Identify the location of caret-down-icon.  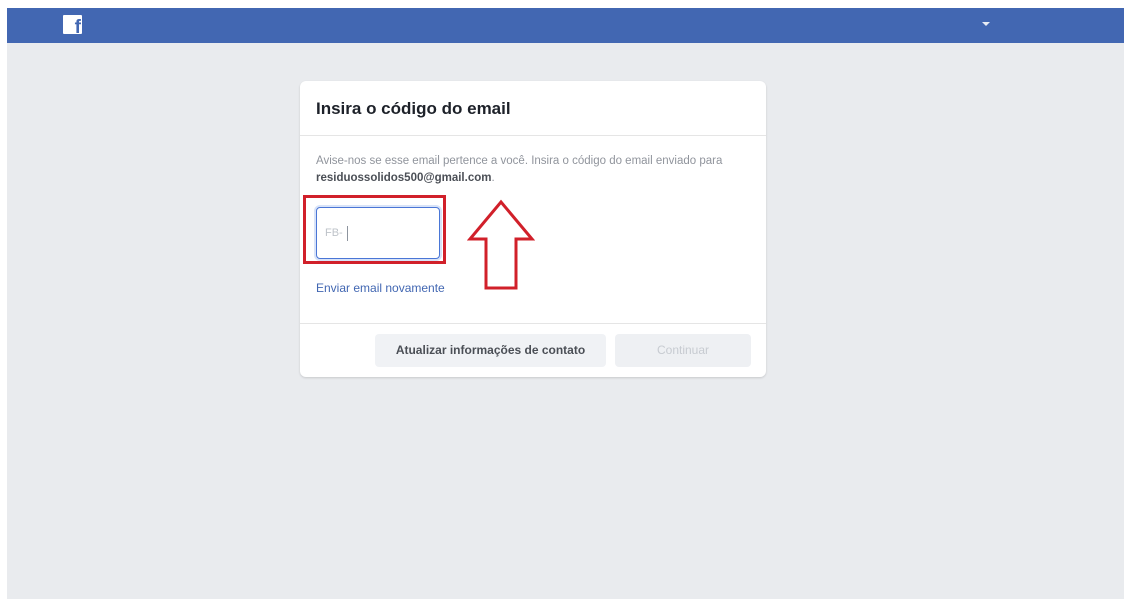
(986, 24).